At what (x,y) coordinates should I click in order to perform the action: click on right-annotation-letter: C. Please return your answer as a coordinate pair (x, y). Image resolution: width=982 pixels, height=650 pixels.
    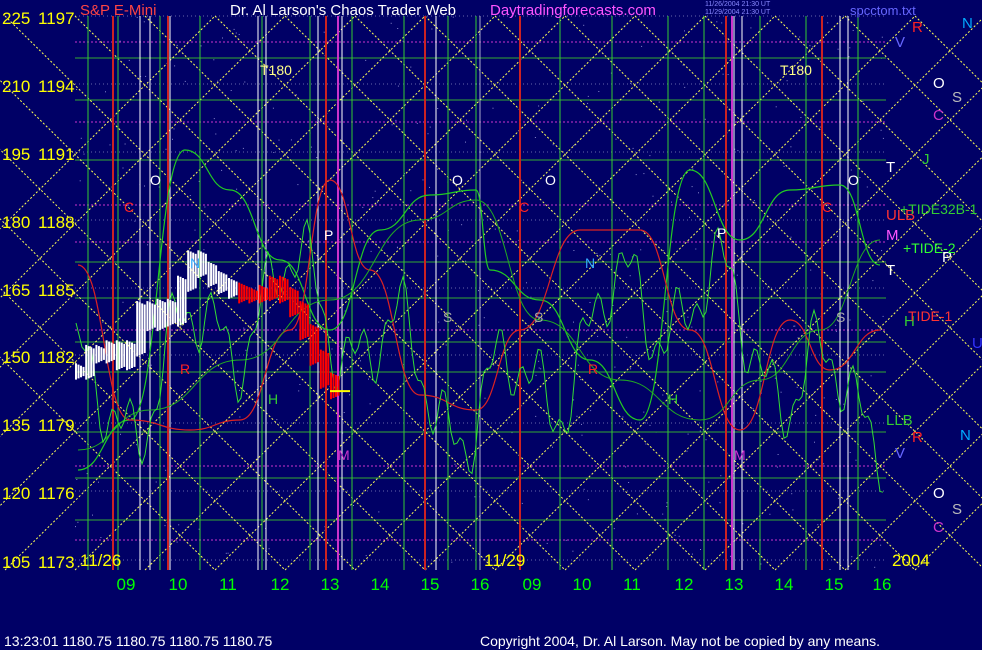
    Looking at the image, I should click on (938, 527).